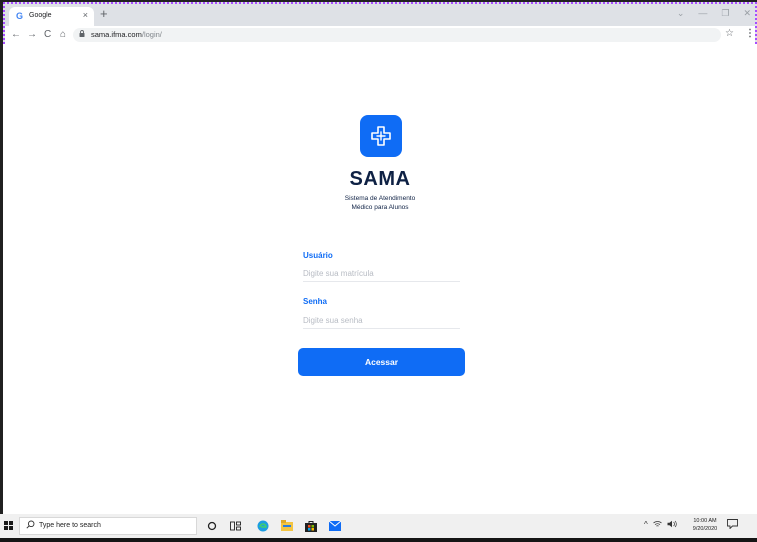  I want to click on address-bar: sama.ifma.com/login/, so click(397, 35).